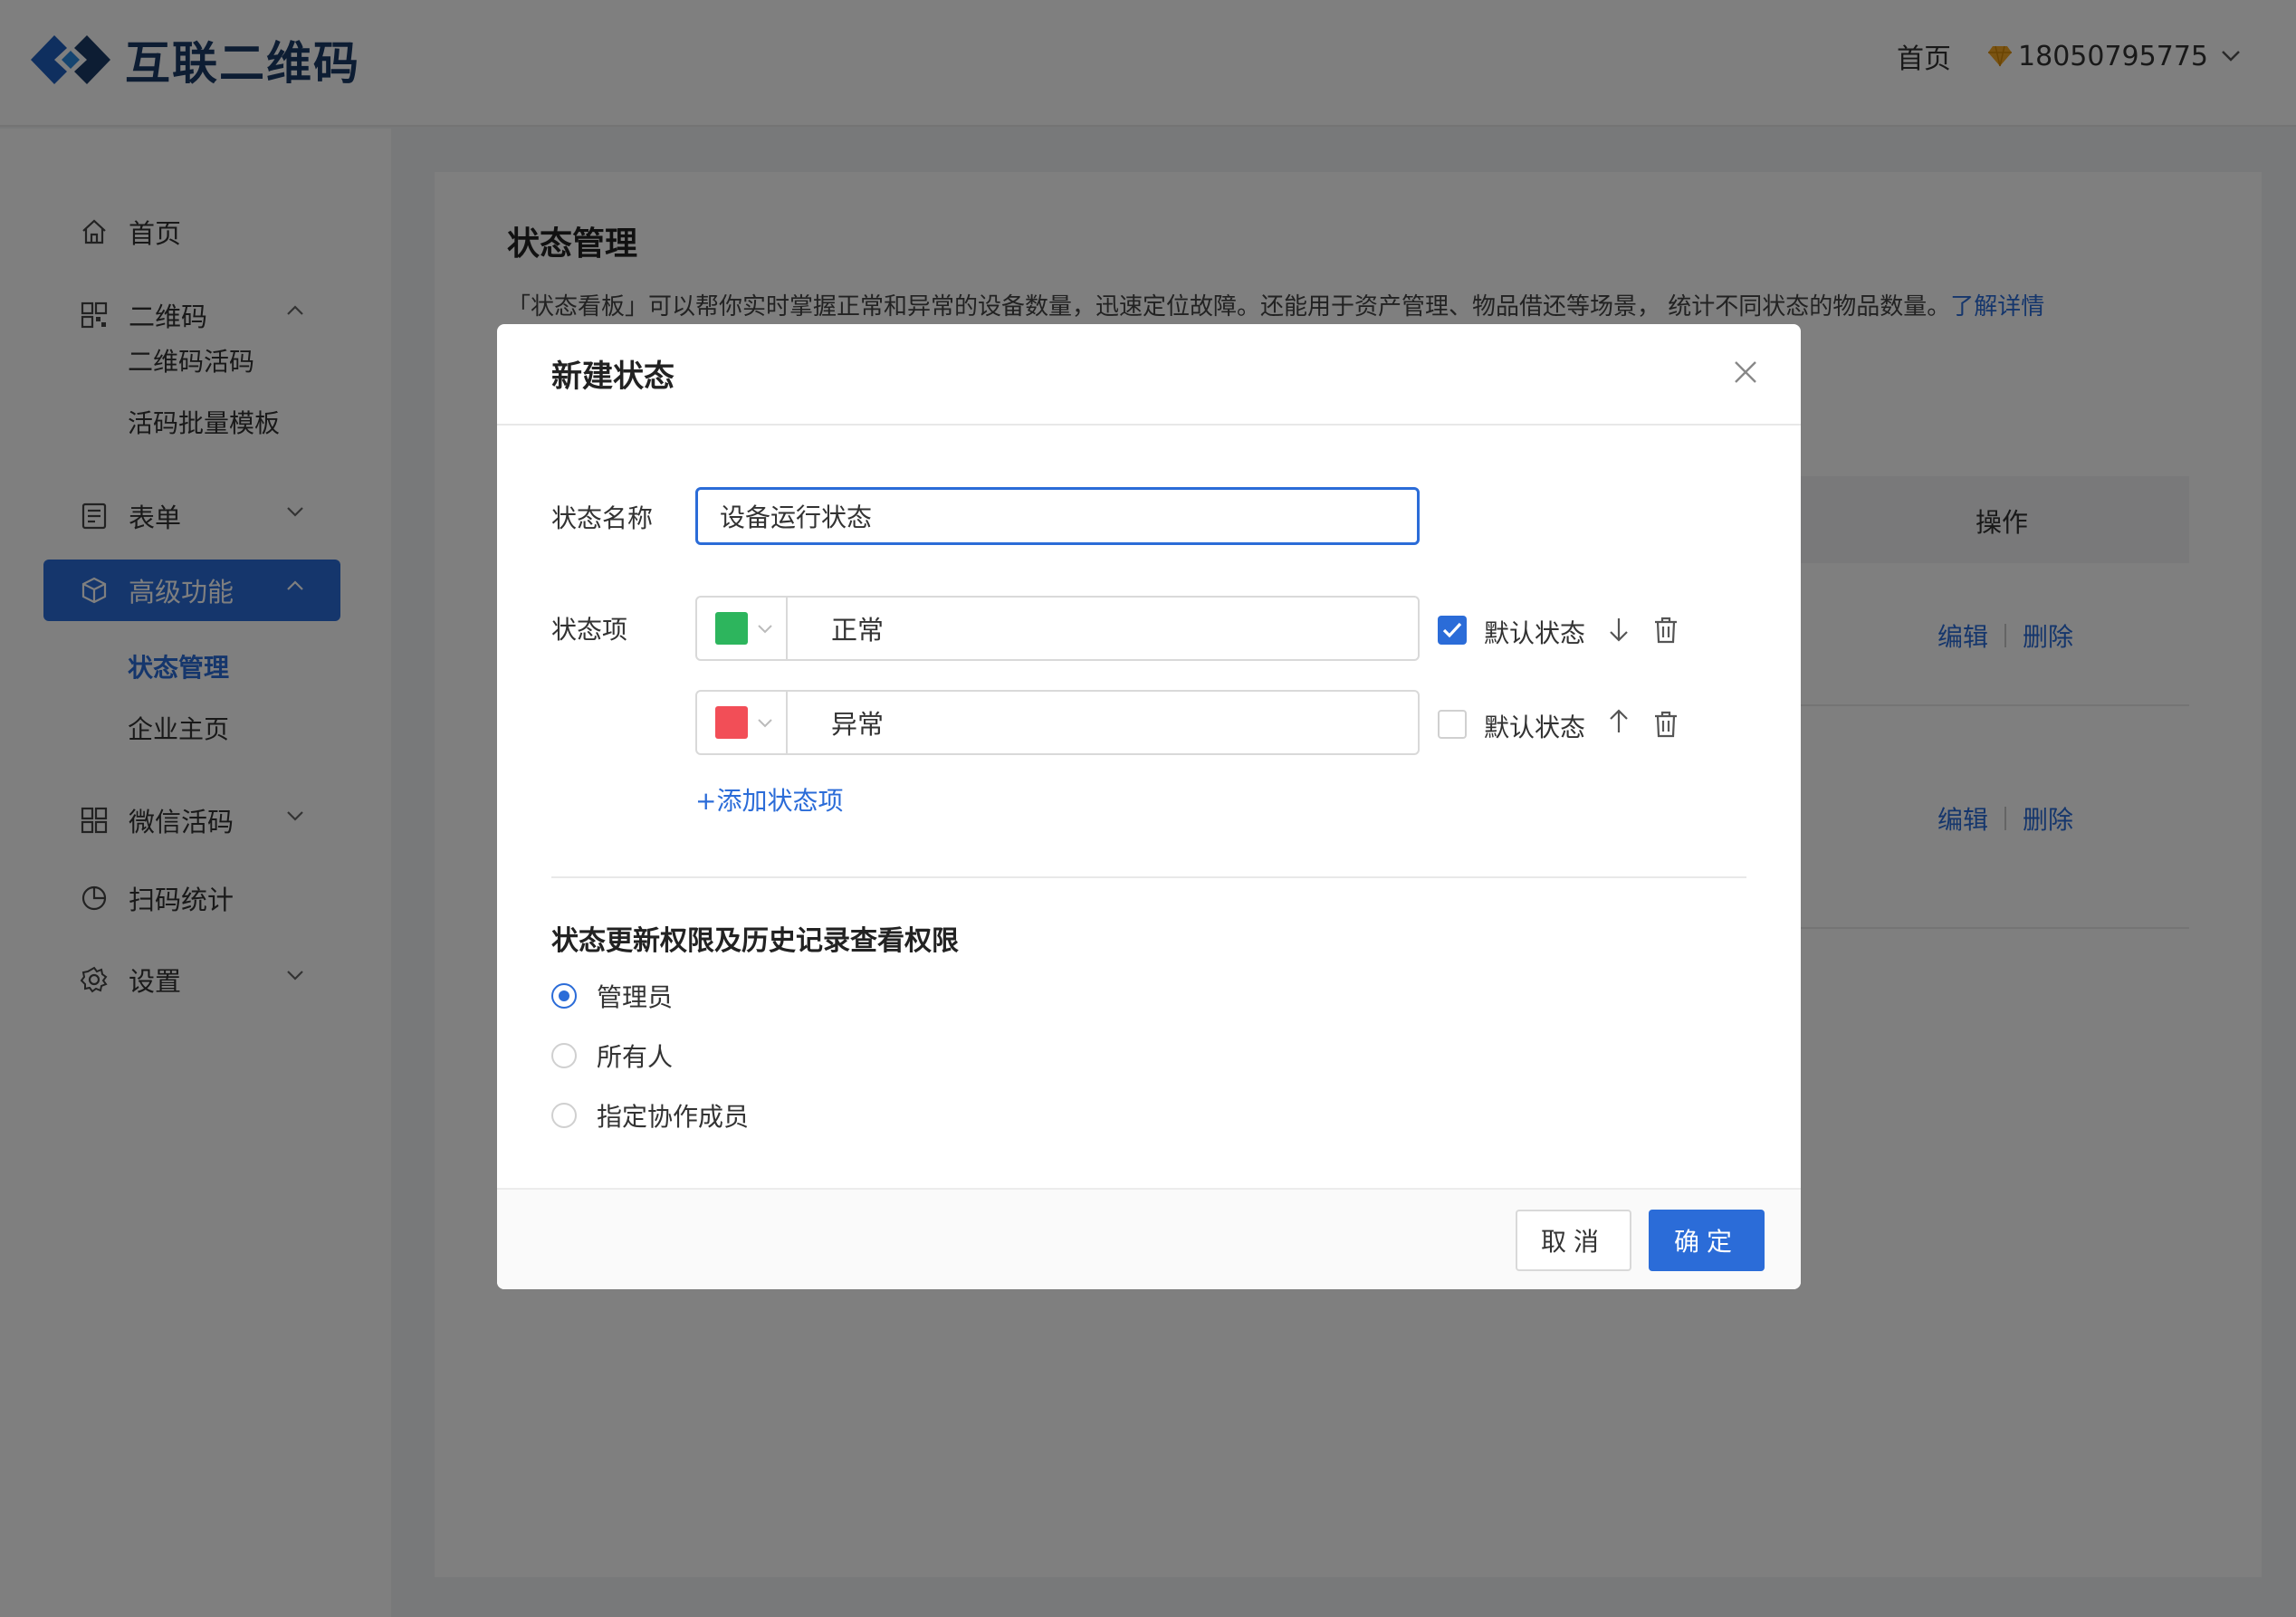 The height and width of the screenshot is (1617, 2296). Describe the element at coordinates (1149, 1238) in the screenshot. I see `dialog-footer: 取消 确定` at that location.